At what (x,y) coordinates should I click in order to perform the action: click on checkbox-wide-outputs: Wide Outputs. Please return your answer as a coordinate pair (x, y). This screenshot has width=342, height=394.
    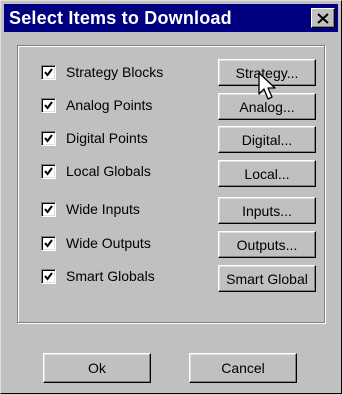
    Looking at the image, I should click on (96, 243).